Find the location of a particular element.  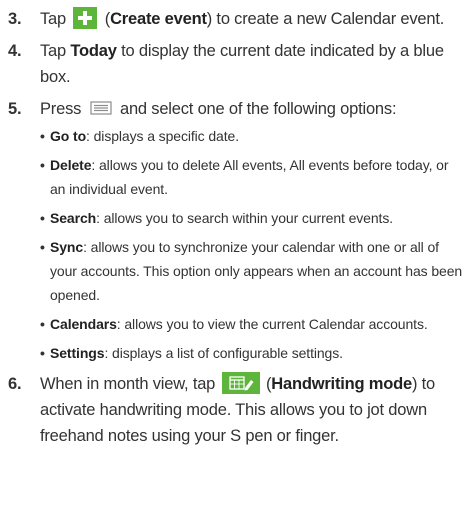

option-term: Settings is located at coordinates (77, 353).